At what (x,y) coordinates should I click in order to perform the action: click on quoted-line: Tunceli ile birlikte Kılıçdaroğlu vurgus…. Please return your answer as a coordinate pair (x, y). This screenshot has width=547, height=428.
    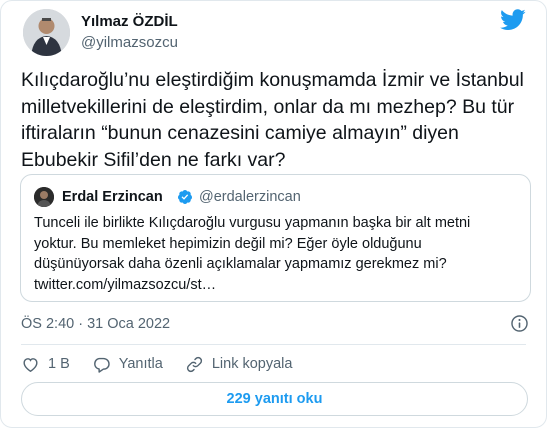
    Looking at the image, I should click on (252, 223).